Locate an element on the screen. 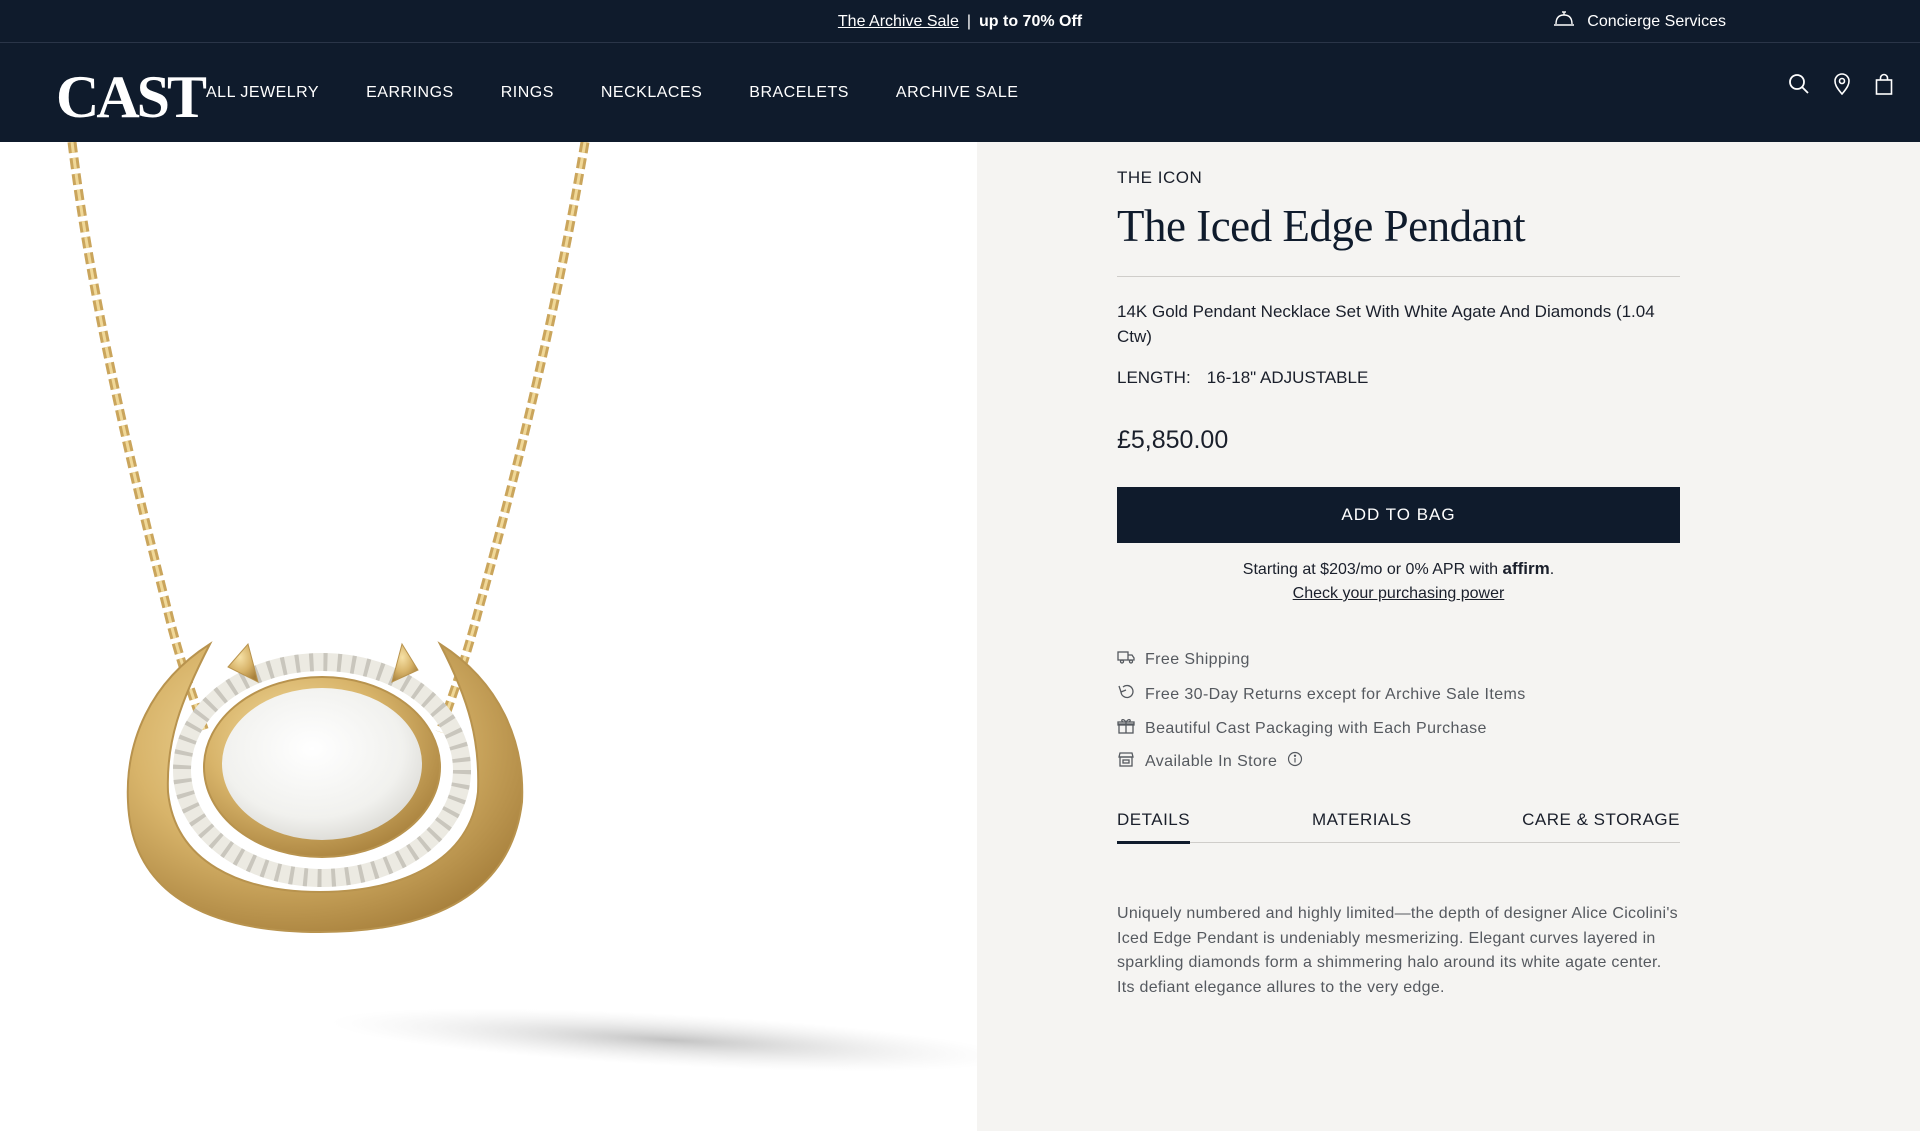  collection-label: THE ICON is located at coordinates (1160, 177).